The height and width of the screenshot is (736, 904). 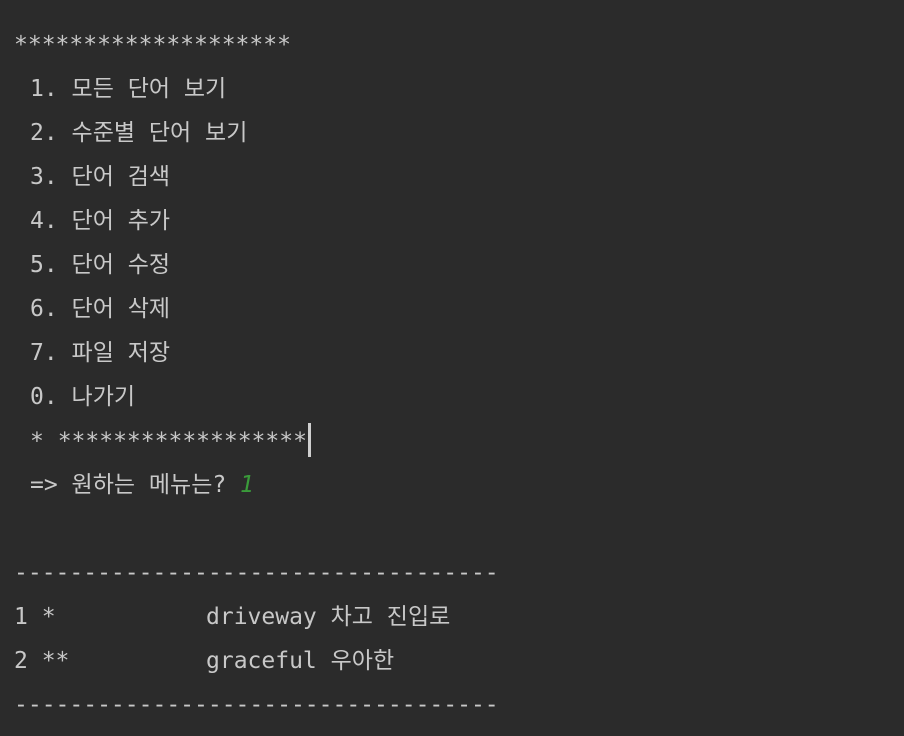 I want to click on menu-item-add: 4. 단어 추가, so click(x=100, y=221).